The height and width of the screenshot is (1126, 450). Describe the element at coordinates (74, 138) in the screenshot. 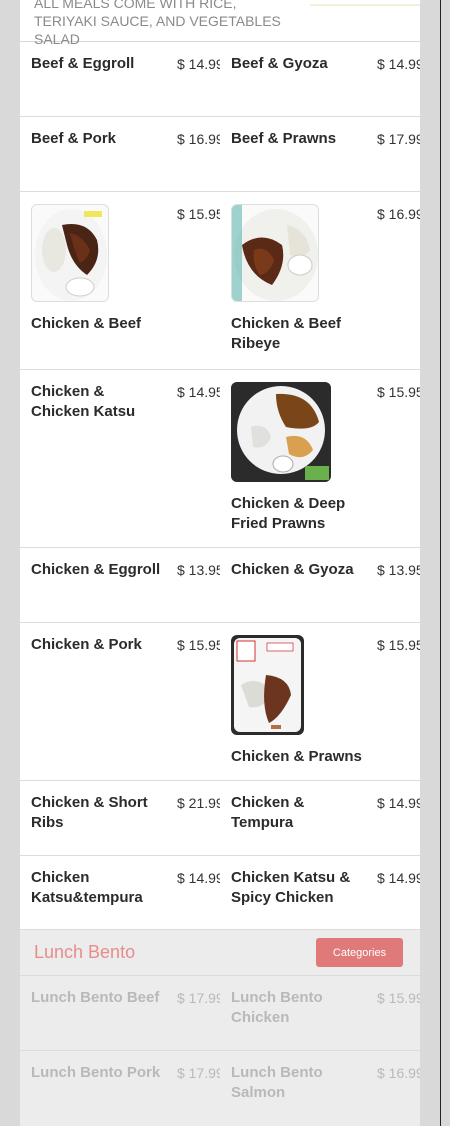

I see `item-name: Beef & Pork` at that location.